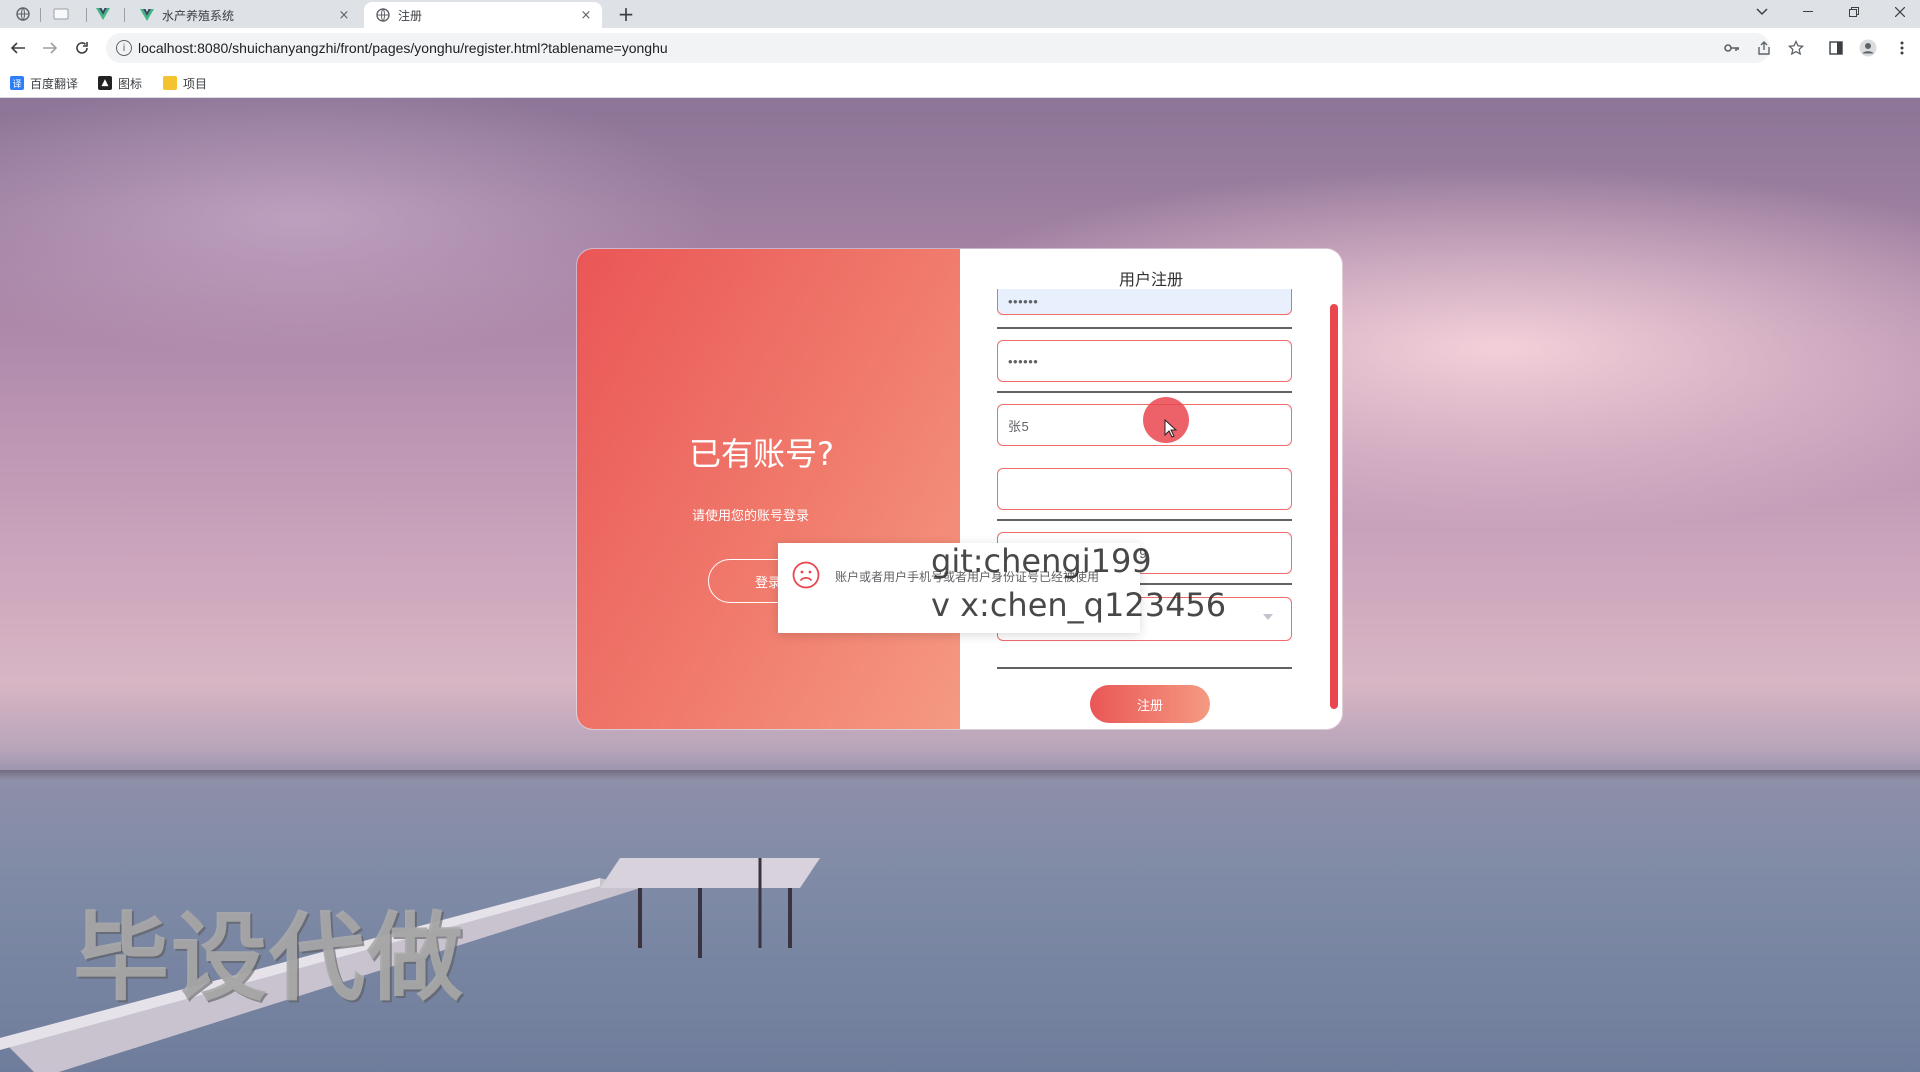 The width and height of the screenshot is (1920, 1072). I want to click on new-tab-button: +, so click(626, 14).